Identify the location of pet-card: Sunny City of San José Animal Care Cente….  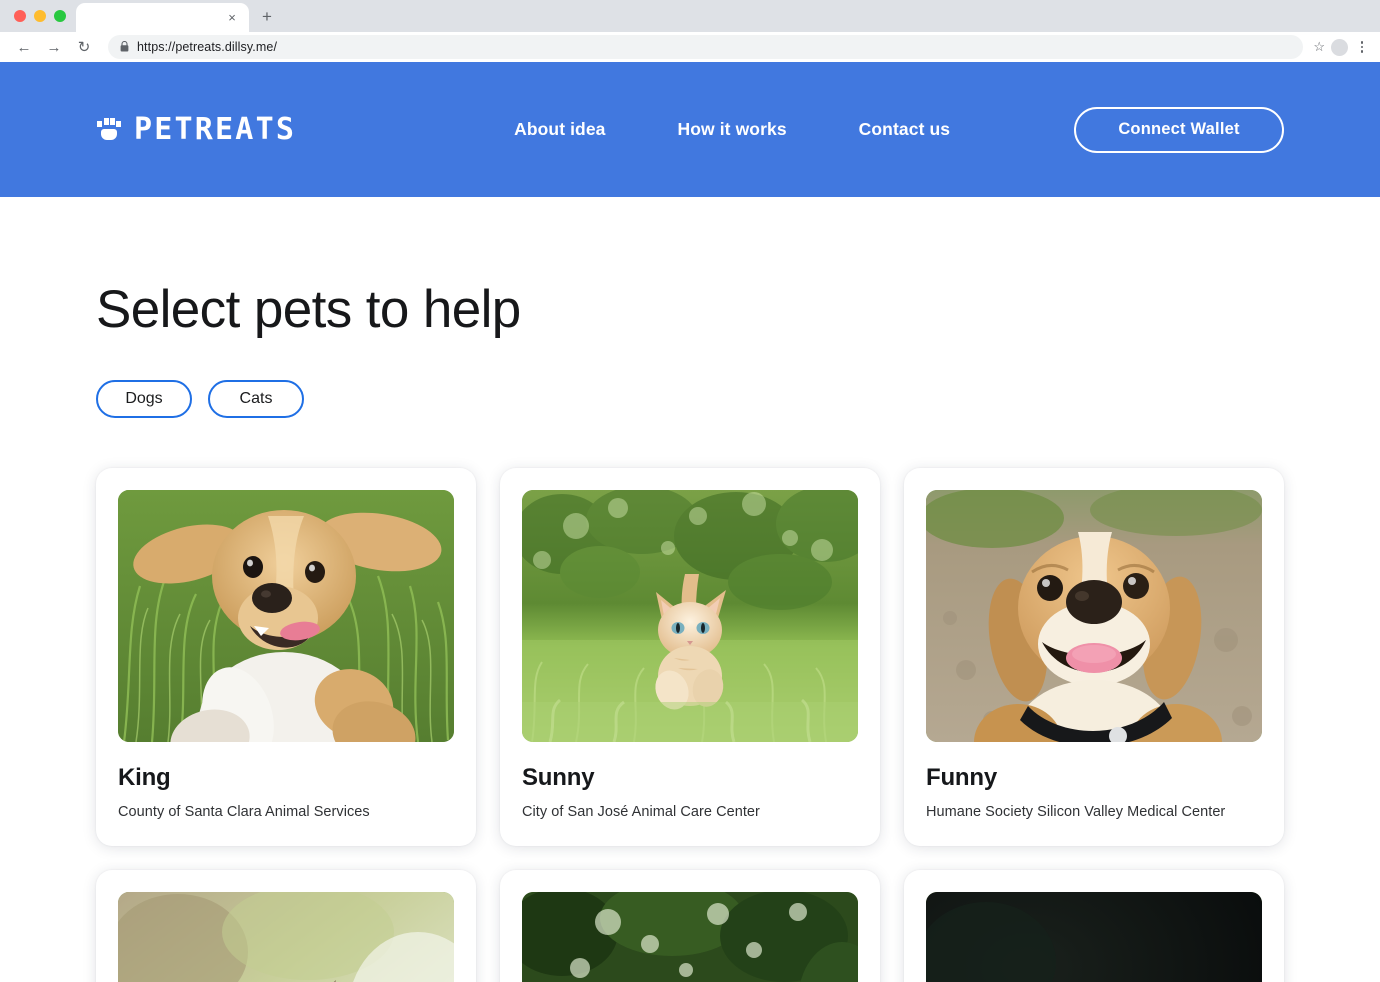
(690, 657).